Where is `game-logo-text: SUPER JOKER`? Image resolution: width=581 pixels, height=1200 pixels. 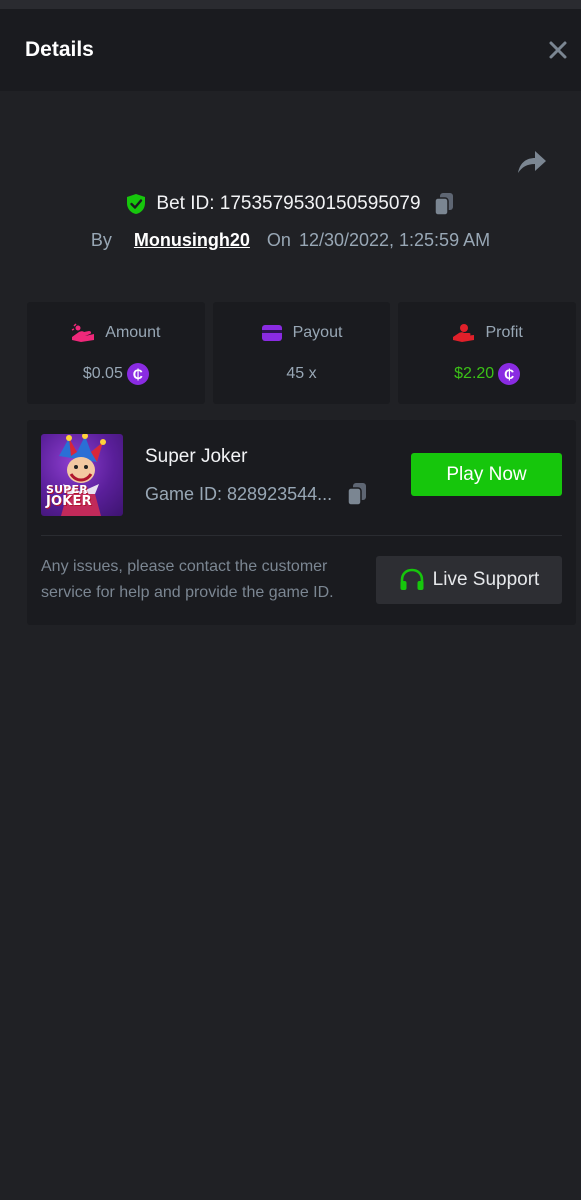 game-logo-text: SUPER JOKER is located at coordinates (69, 496).